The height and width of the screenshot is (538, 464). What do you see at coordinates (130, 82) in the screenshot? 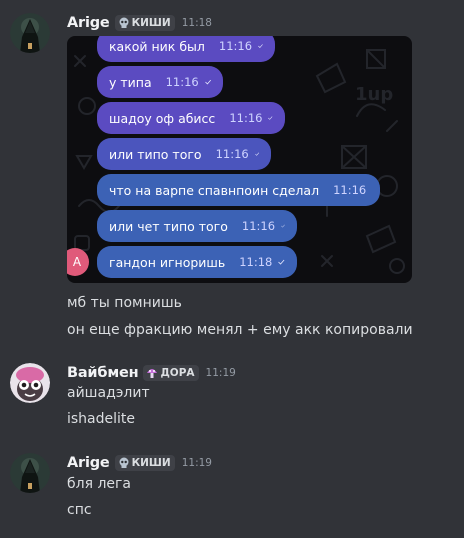
I see `bubble-text: у типа` at bounding box center [130, 82].